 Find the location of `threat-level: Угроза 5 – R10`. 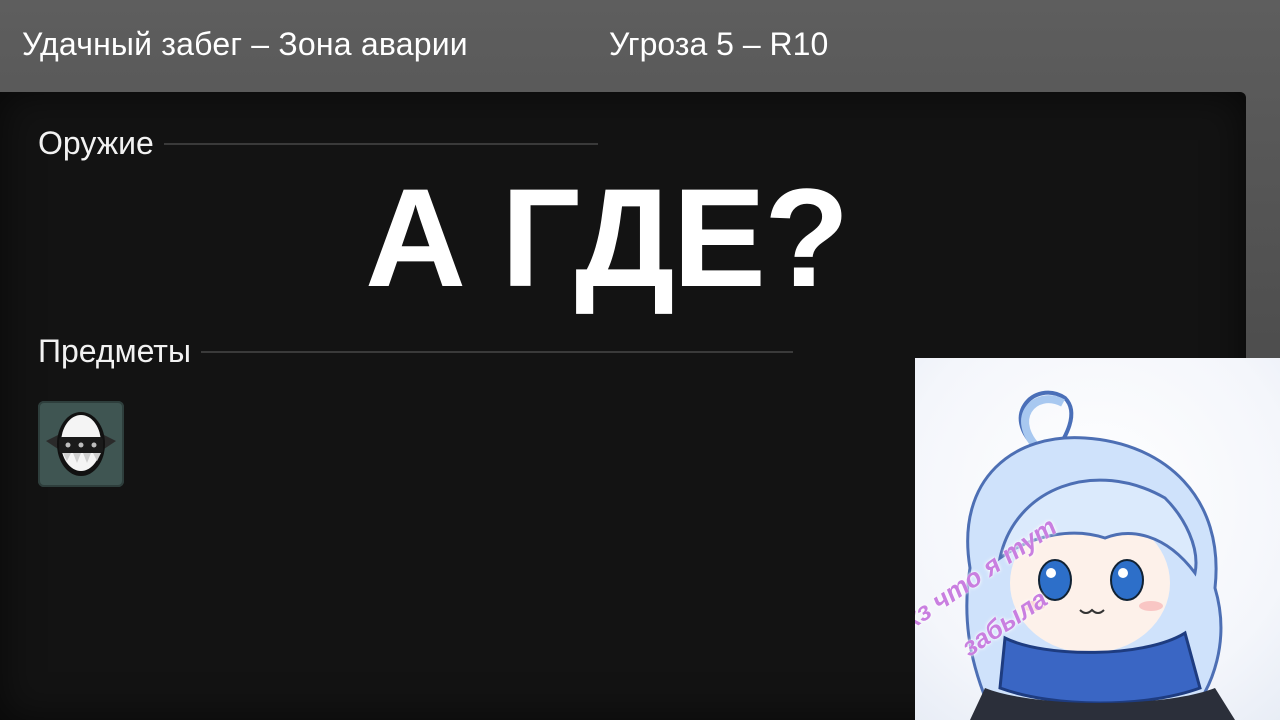

threat-level: Угроза 5 – R10 is located at coordinates (719, 44).